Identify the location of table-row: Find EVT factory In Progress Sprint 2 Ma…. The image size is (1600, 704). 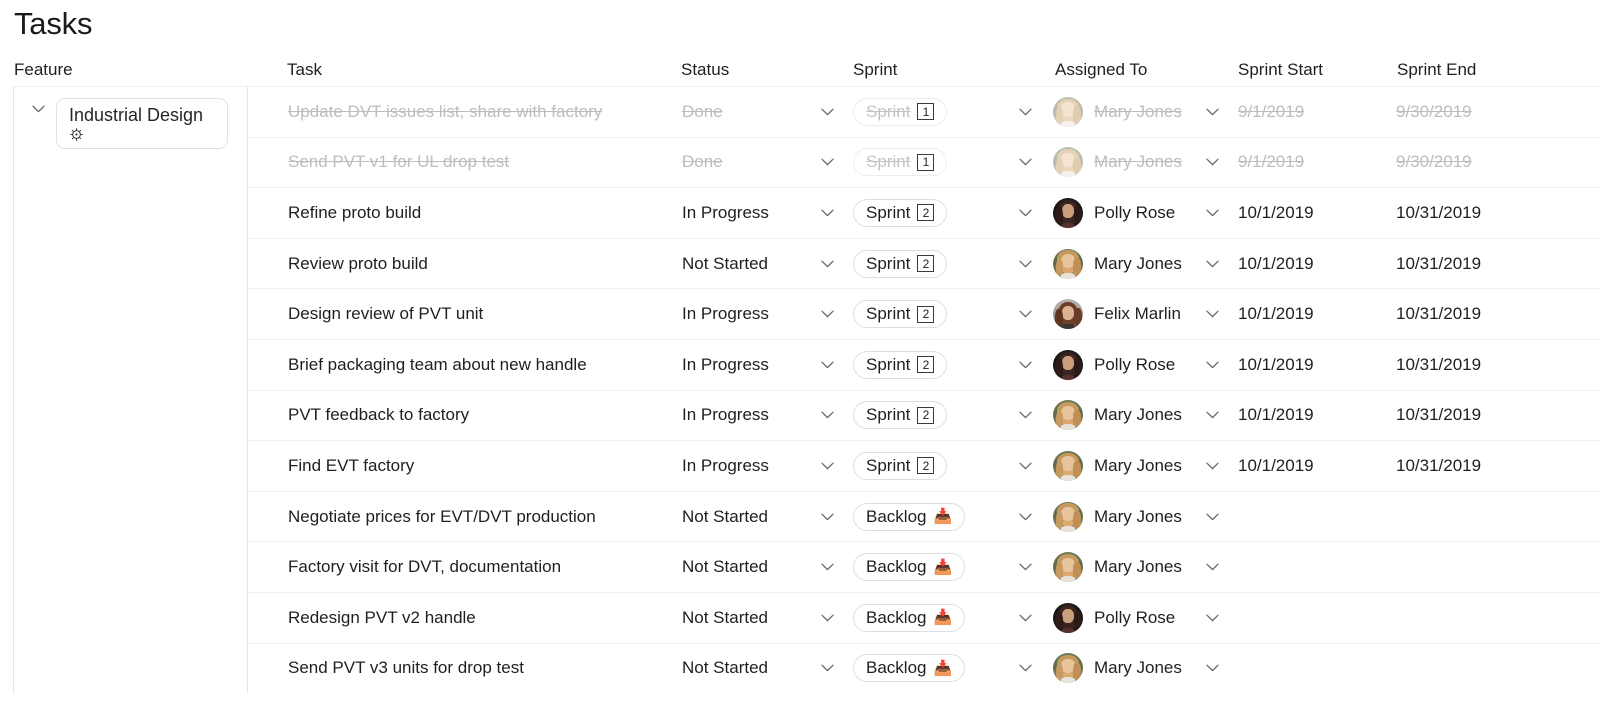
(924, 465).